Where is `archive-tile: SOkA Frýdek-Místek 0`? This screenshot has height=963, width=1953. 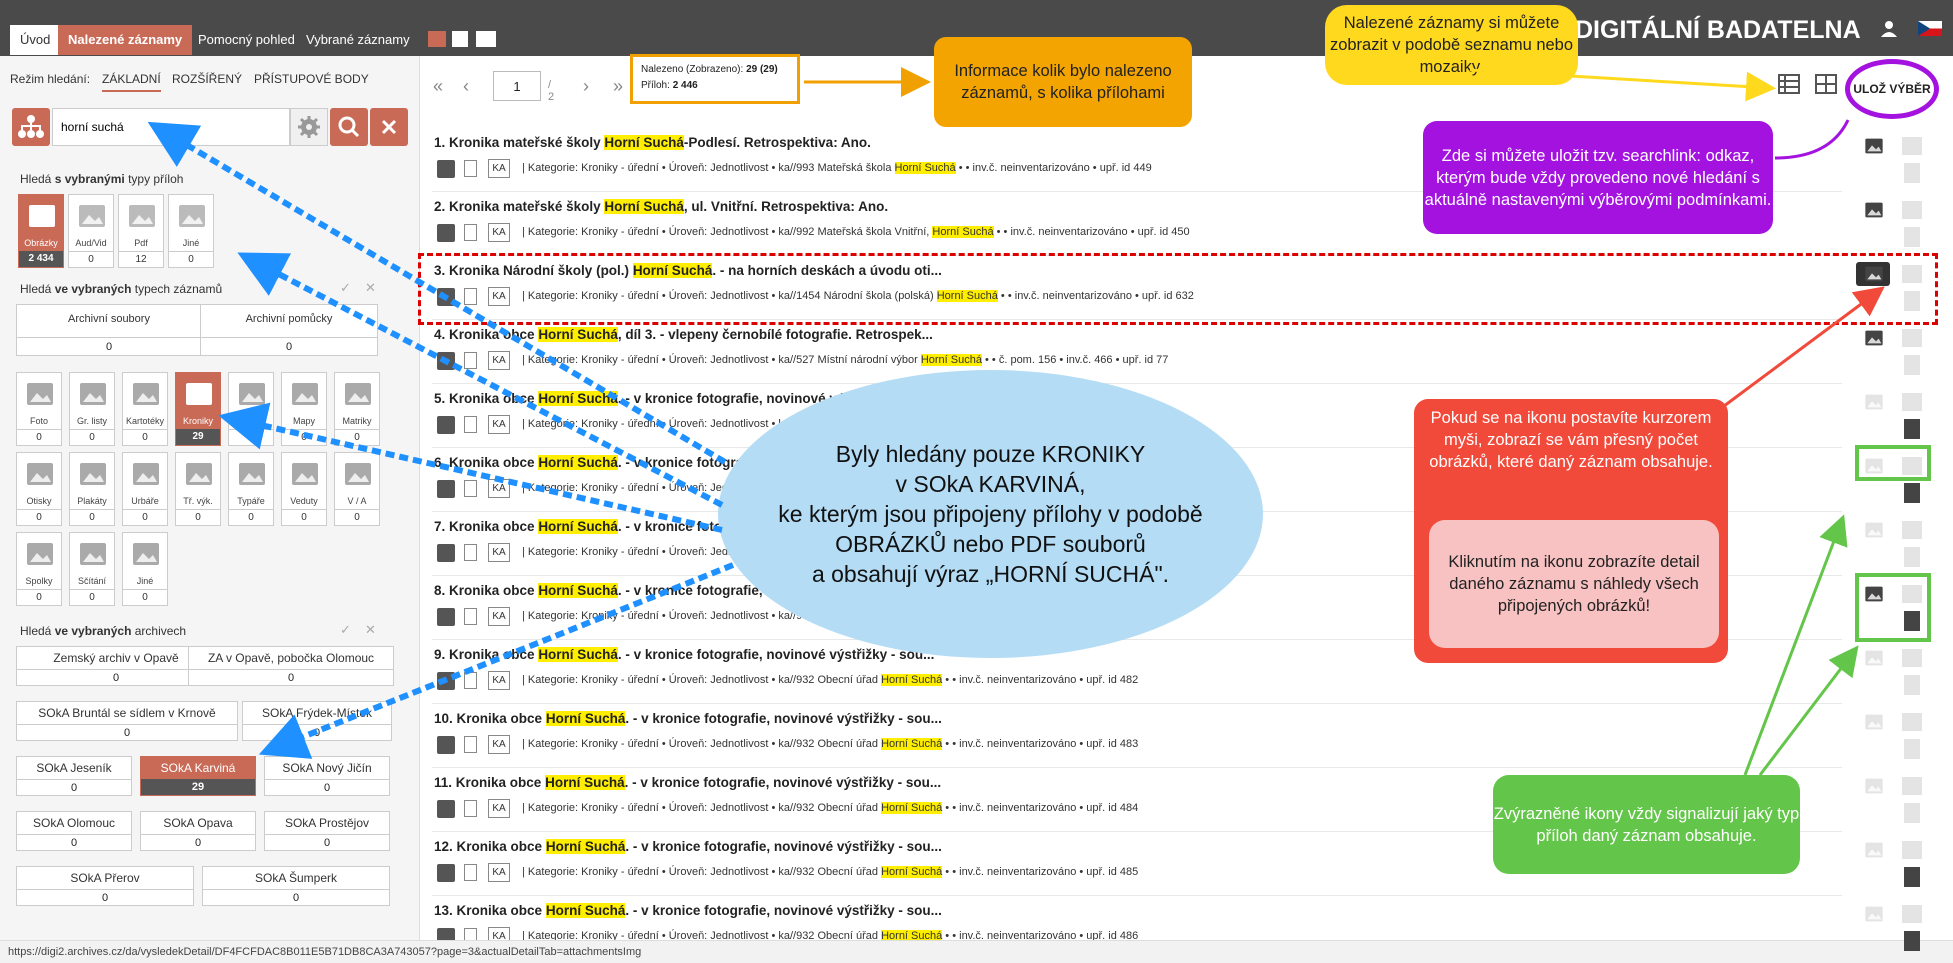 archive-tile: SOkA Frýdek-Místek 0 is located at coordinates (317, 721).